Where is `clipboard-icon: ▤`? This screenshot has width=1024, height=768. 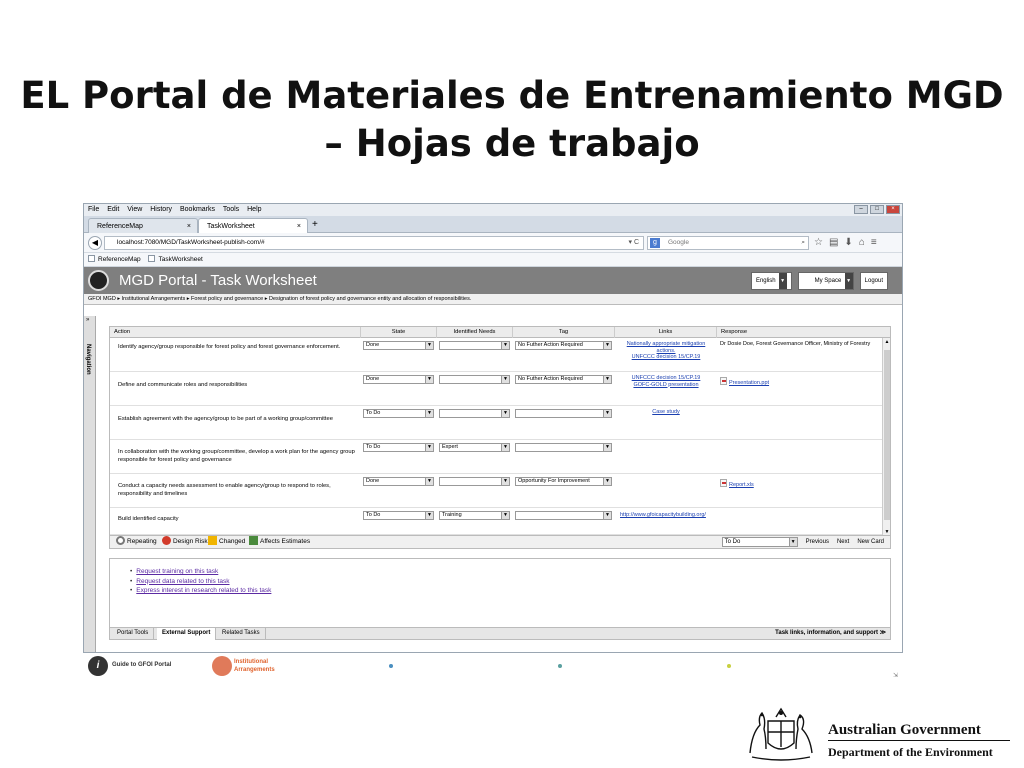
clipboard-icon: ▤ is located at coordinates (833, 242).